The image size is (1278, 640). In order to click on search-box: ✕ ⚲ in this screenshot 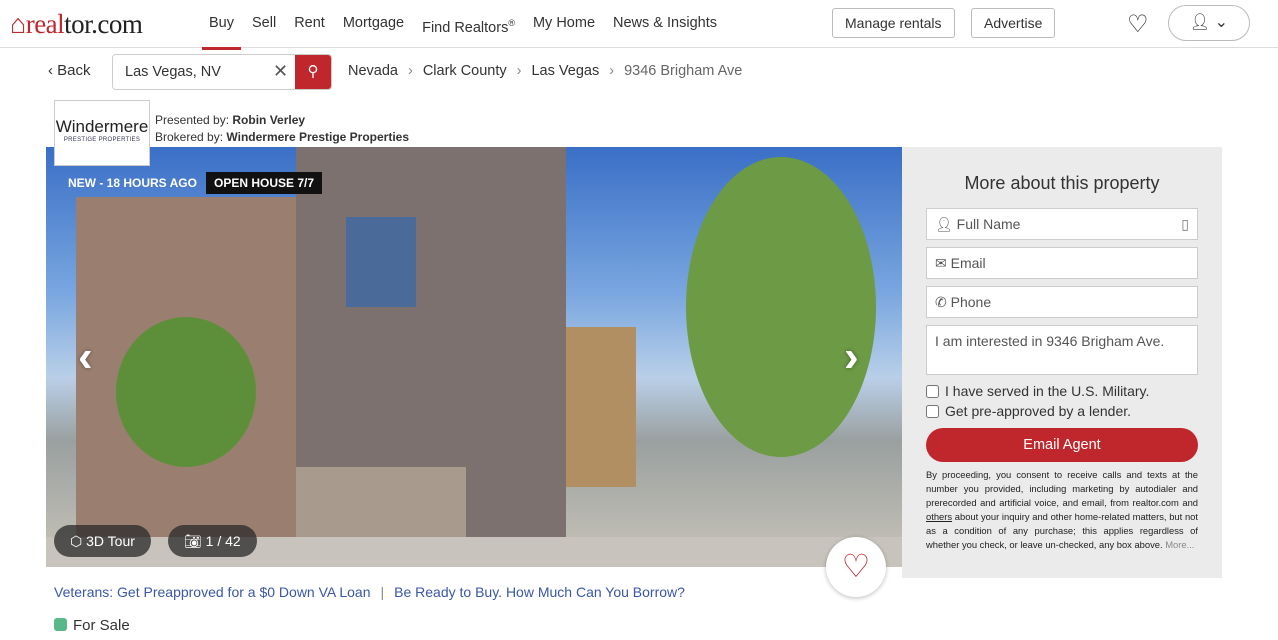, I will do `click(222, 72)`.